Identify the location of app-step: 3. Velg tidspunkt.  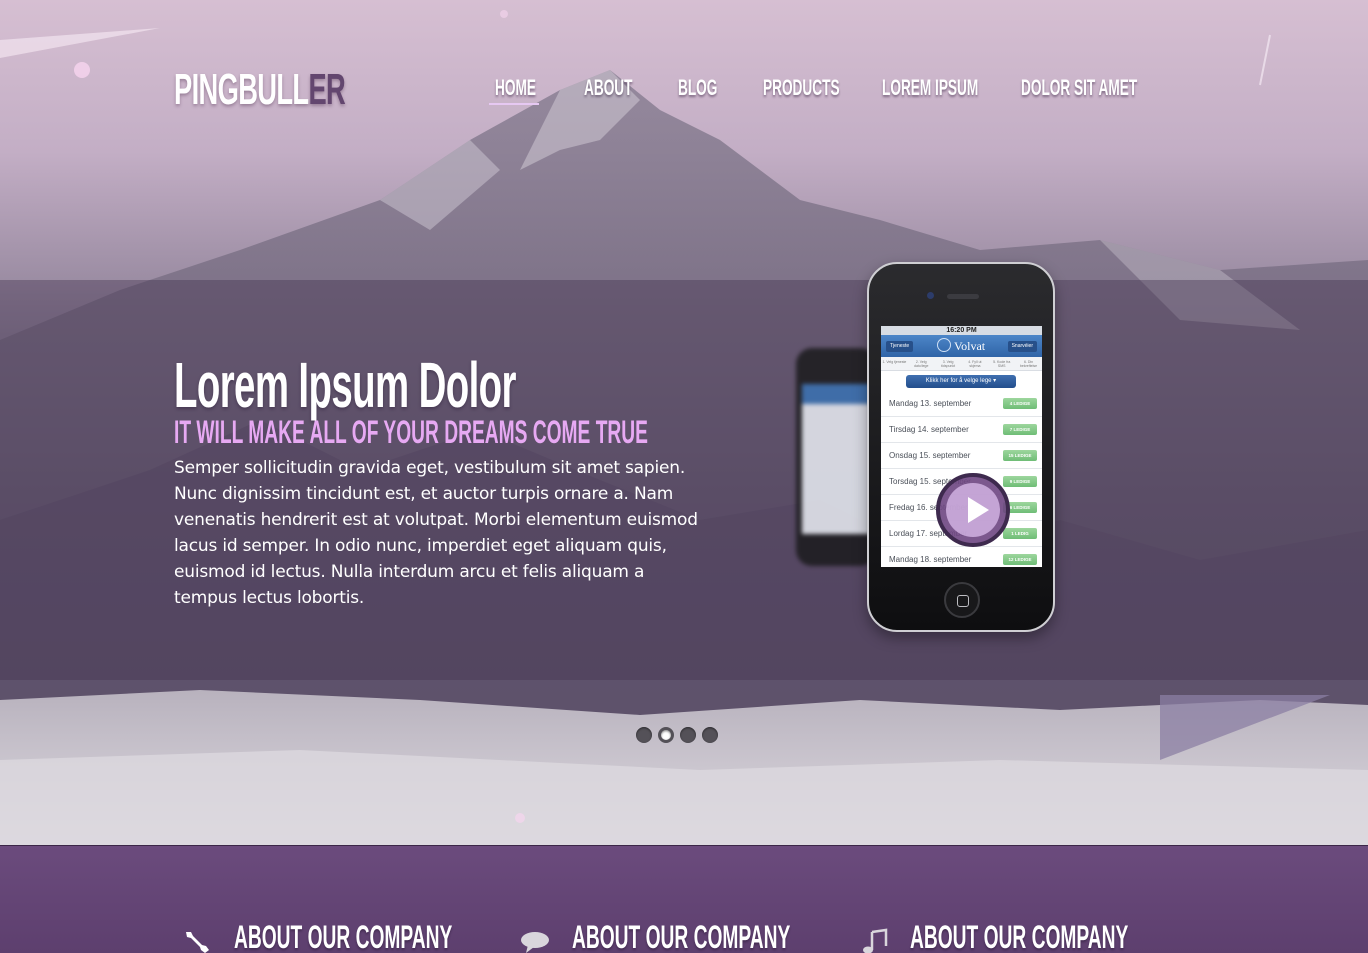
(948, 364).